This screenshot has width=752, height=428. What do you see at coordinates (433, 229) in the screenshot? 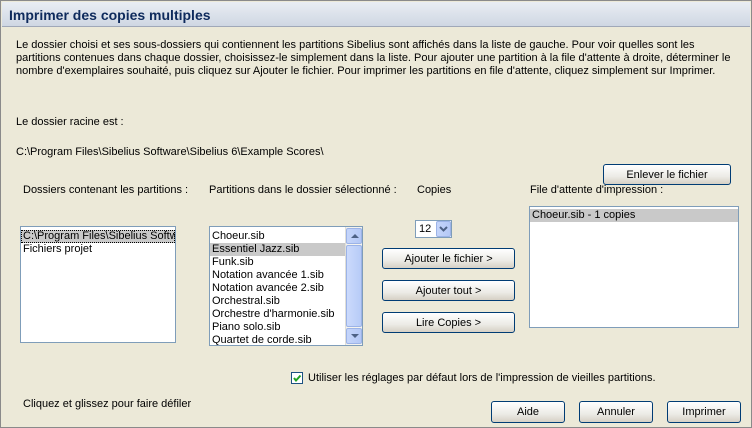
I see `copies-select: 12` at bounding box center [433, 229].